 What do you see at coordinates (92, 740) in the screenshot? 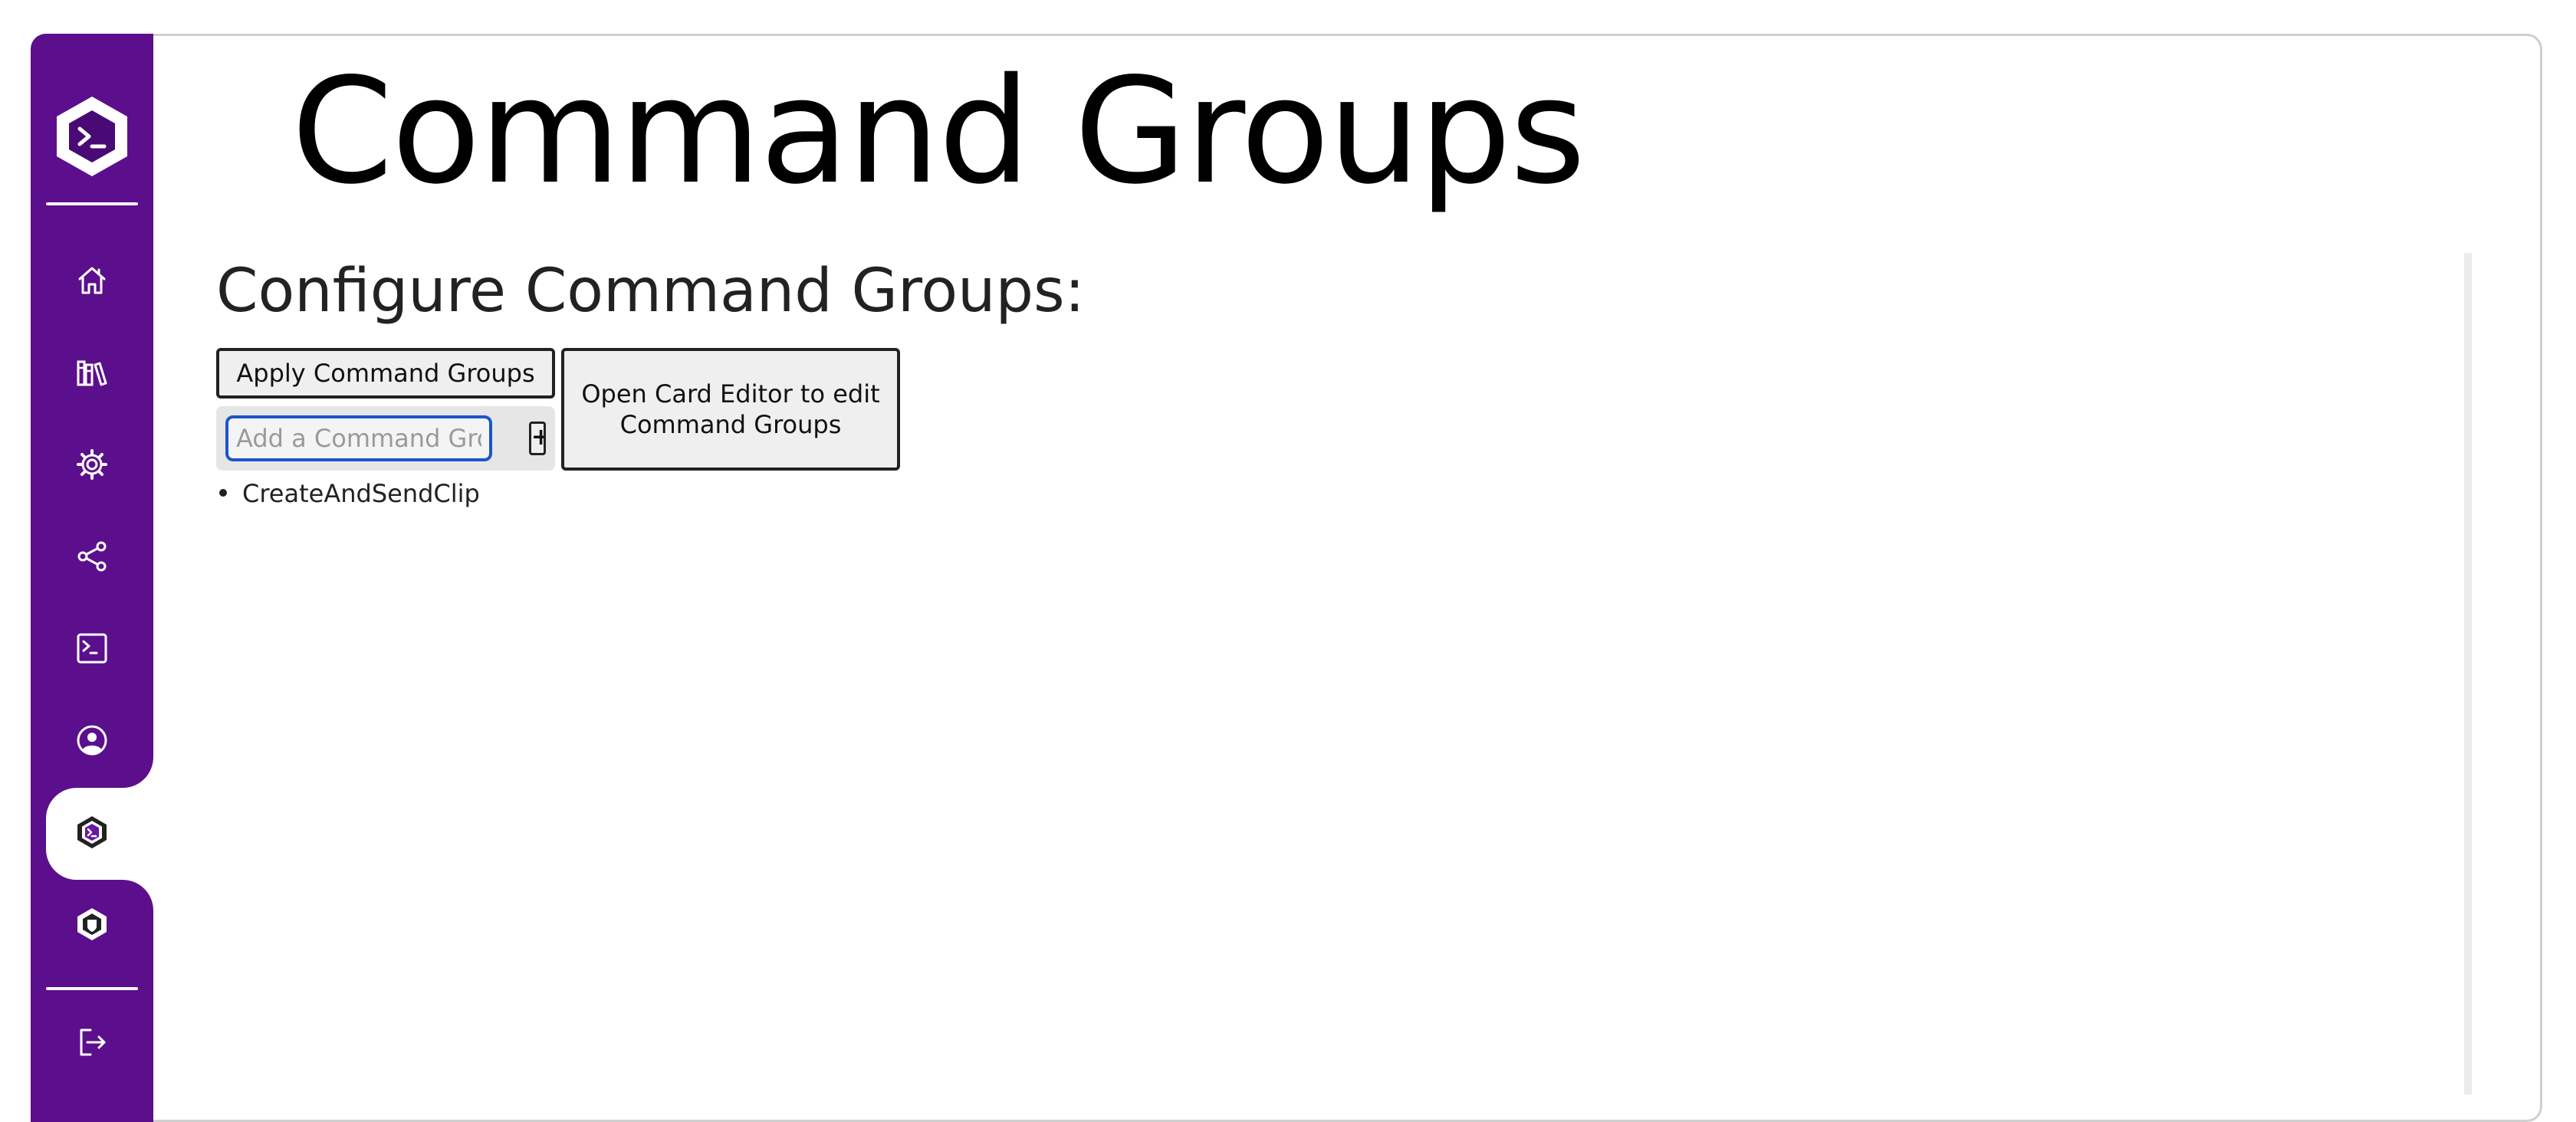
I see `user-circle-icon` at bounding box center [92, 740].